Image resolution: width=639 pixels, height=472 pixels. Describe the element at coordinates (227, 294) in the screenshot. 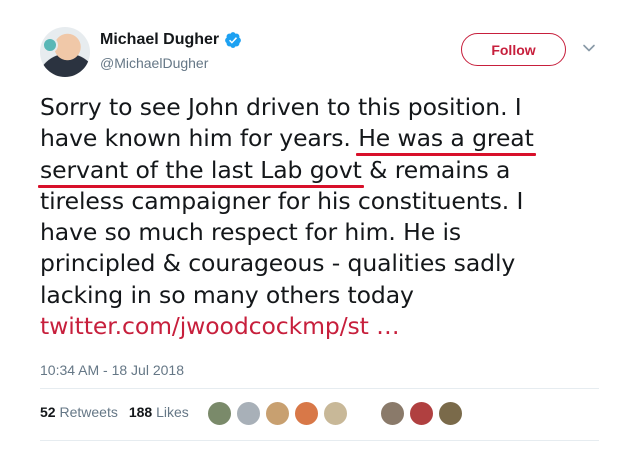

I see `tweet-line: lacking in so many others today` at that location.